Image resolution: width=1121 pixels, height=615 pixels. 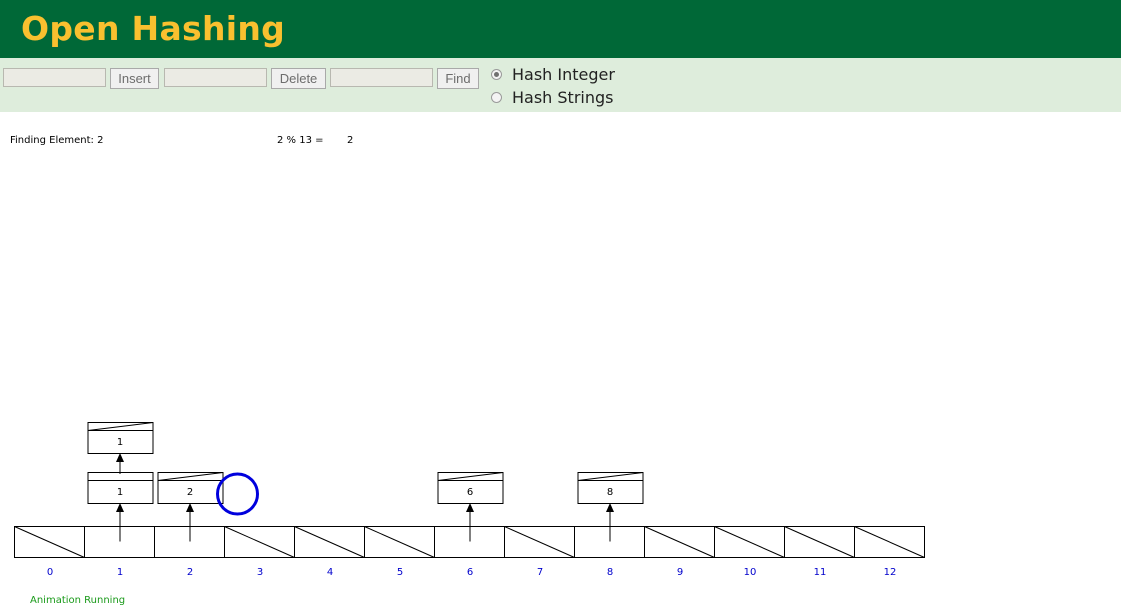 What do you see at coordinates (563, 74) in the screenshot?
I see `hash-integer-label: Hash Integer` at bounding box center [563, 74].